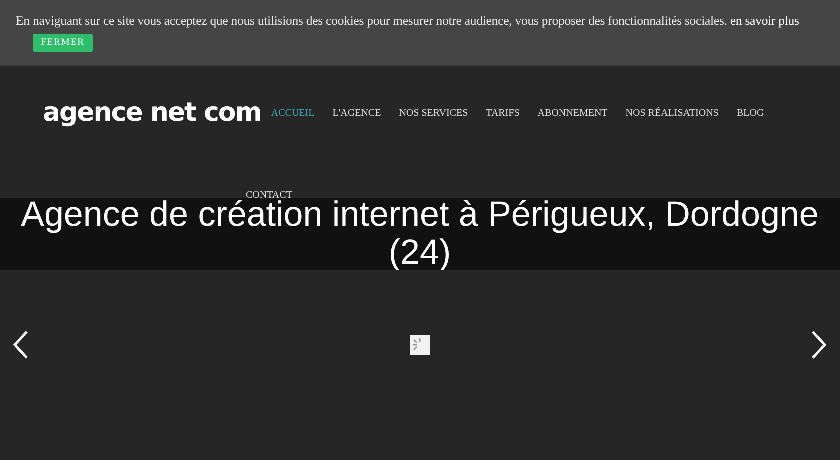 Image resolution: width=840 pixels, height=460 pixels. I want to click on nav-link: L'AGENCE, so click(357, 113).